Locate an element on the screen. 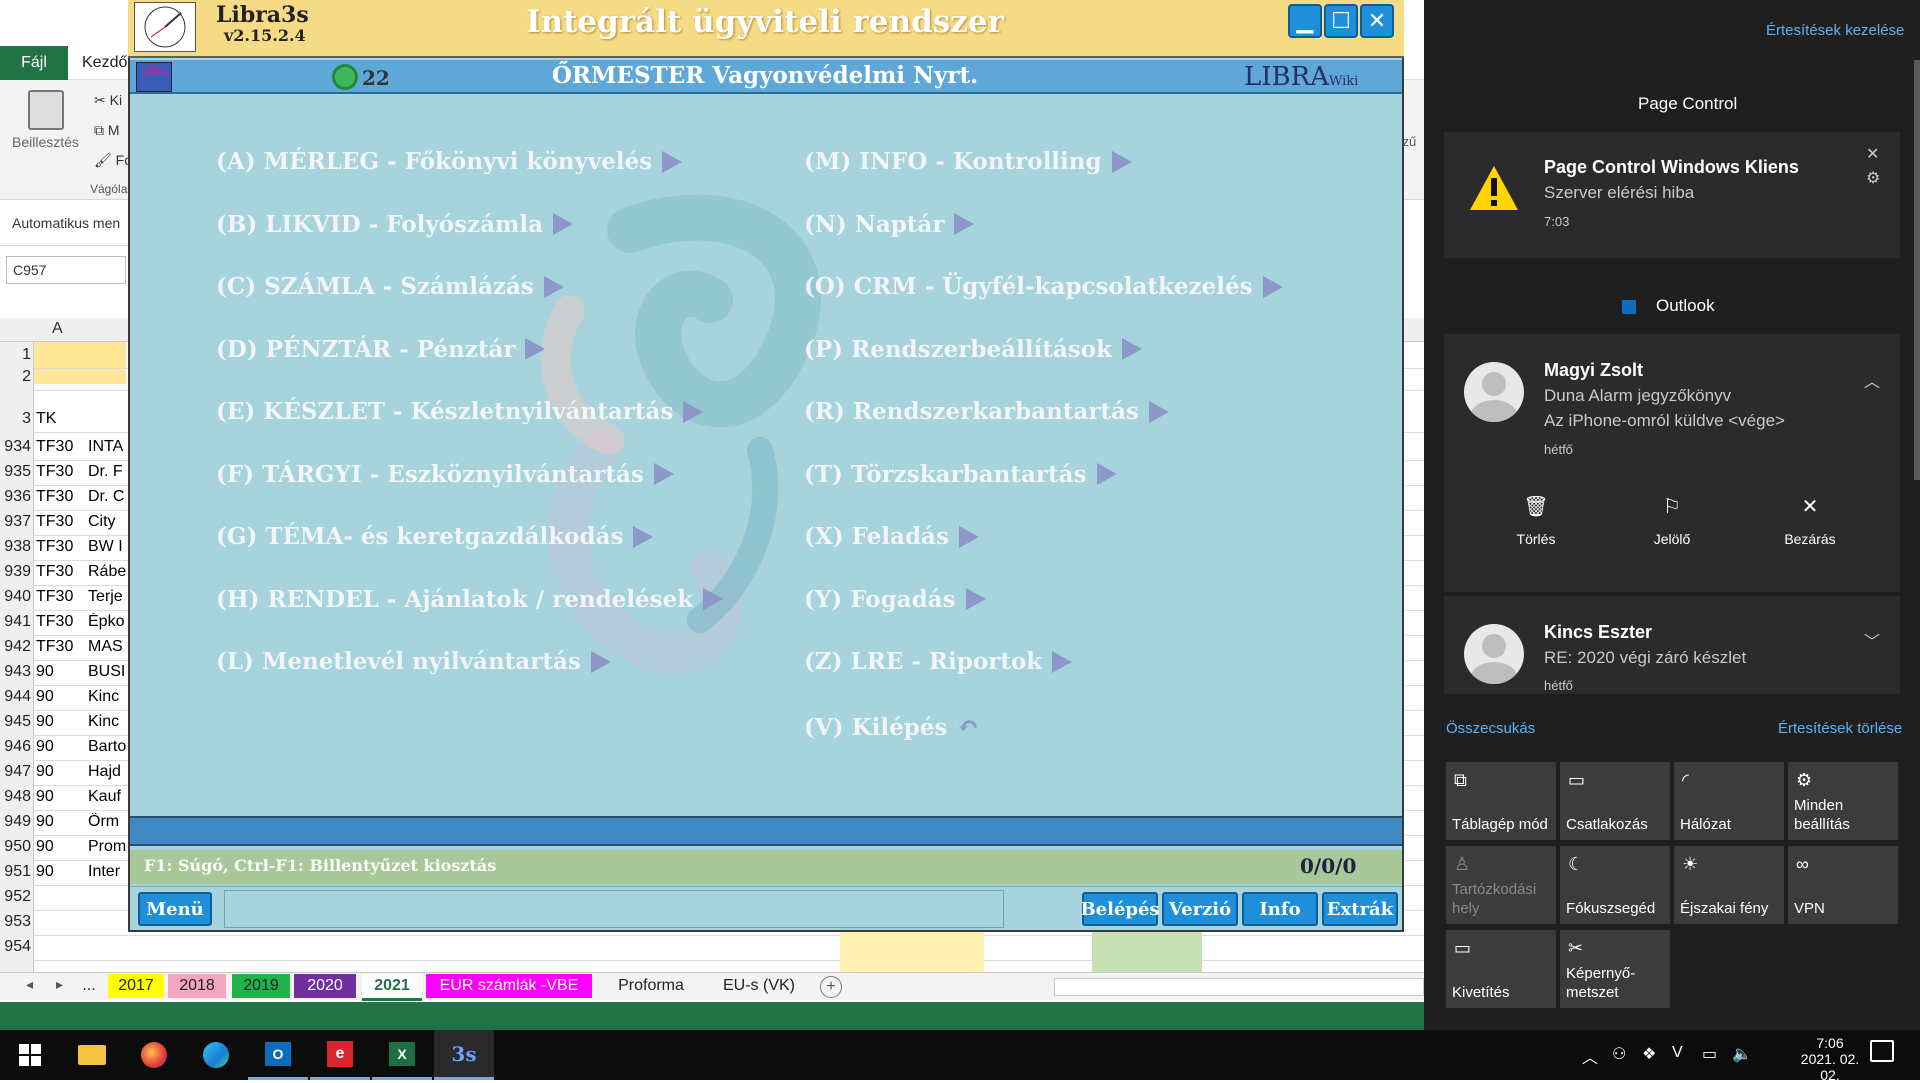  login-button: Belépés is located at coordinates (1120, 909).